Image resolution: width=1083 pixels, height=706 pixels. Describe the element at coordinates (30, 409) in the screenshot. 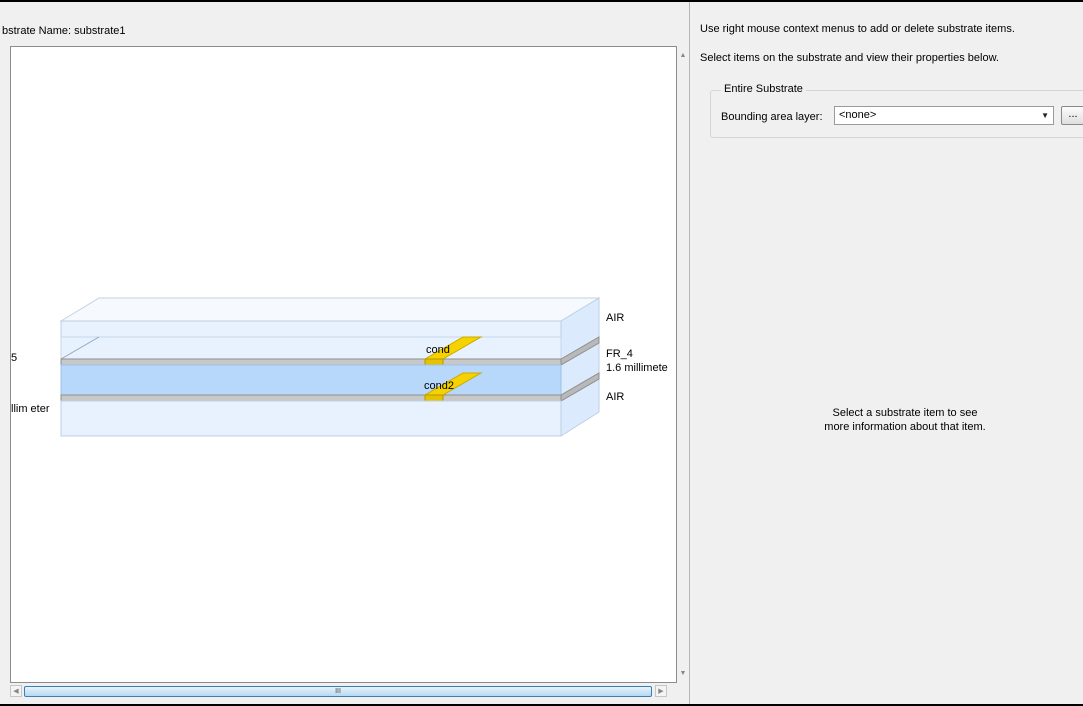

I see `cut-label-bottom: llim eter` at that location.